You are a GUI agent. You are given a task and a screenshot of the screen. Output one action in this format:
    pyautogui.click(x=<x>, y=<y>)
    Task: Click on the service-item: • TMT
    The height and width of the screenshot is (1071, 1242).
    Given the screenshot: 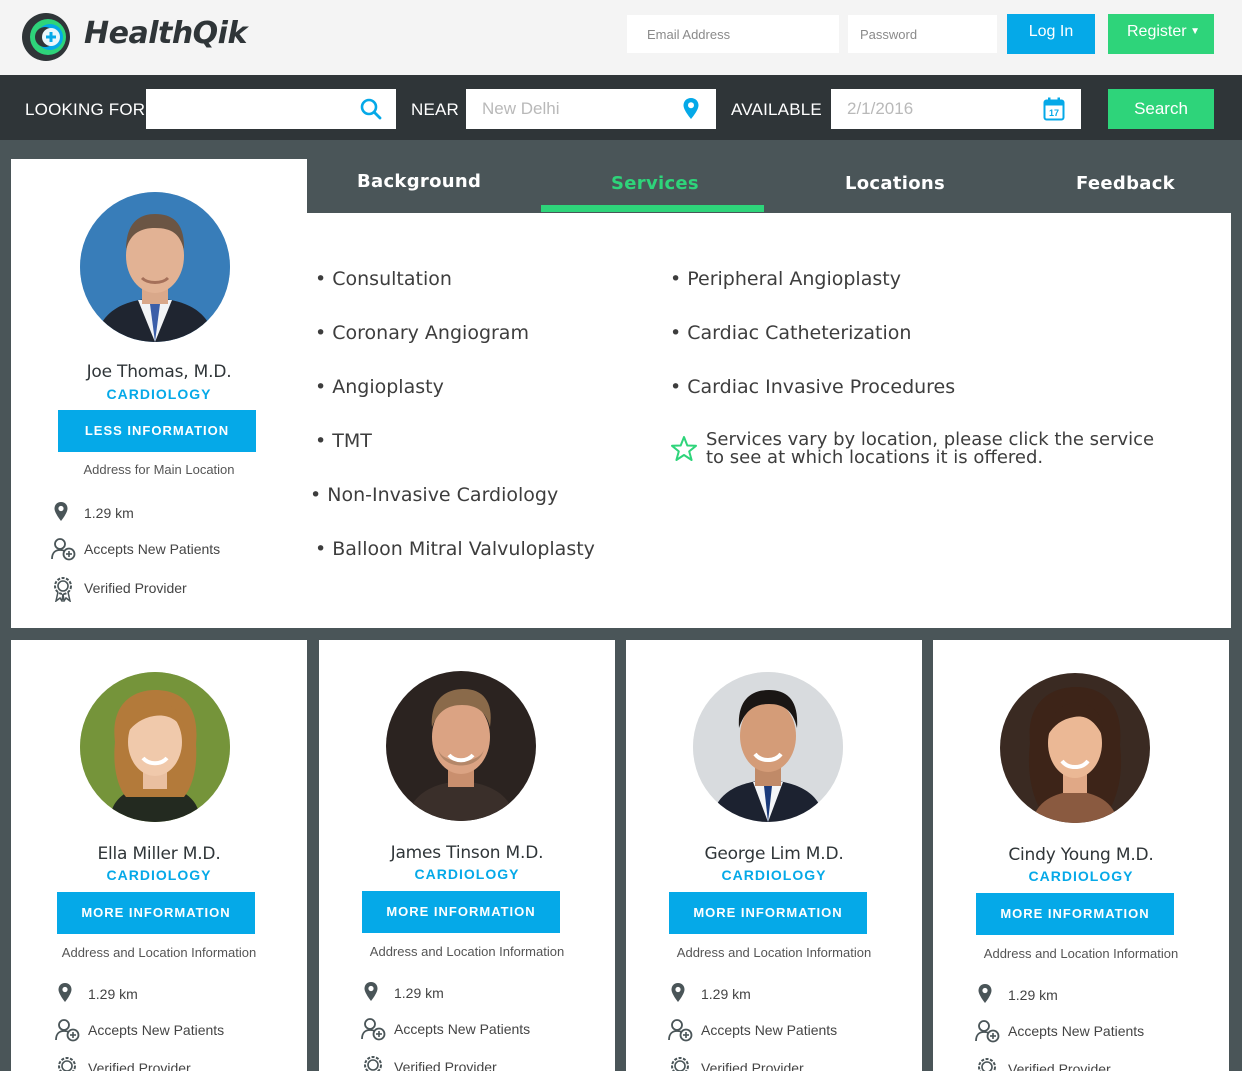 What is the action you would take?
    pyautogui.click(x=343, y=441)
    